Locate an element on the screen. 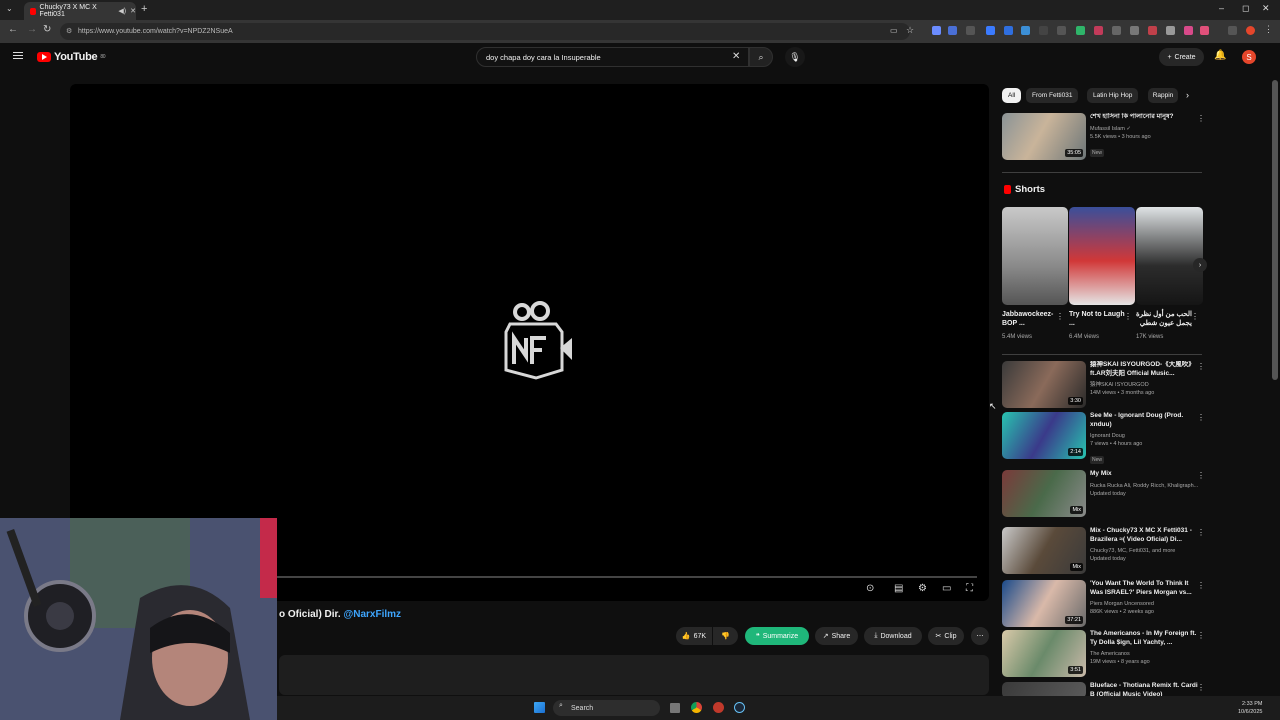 This screenshot has width=1280, height=720. chip-all: All is located at coordinates (1012, 95).